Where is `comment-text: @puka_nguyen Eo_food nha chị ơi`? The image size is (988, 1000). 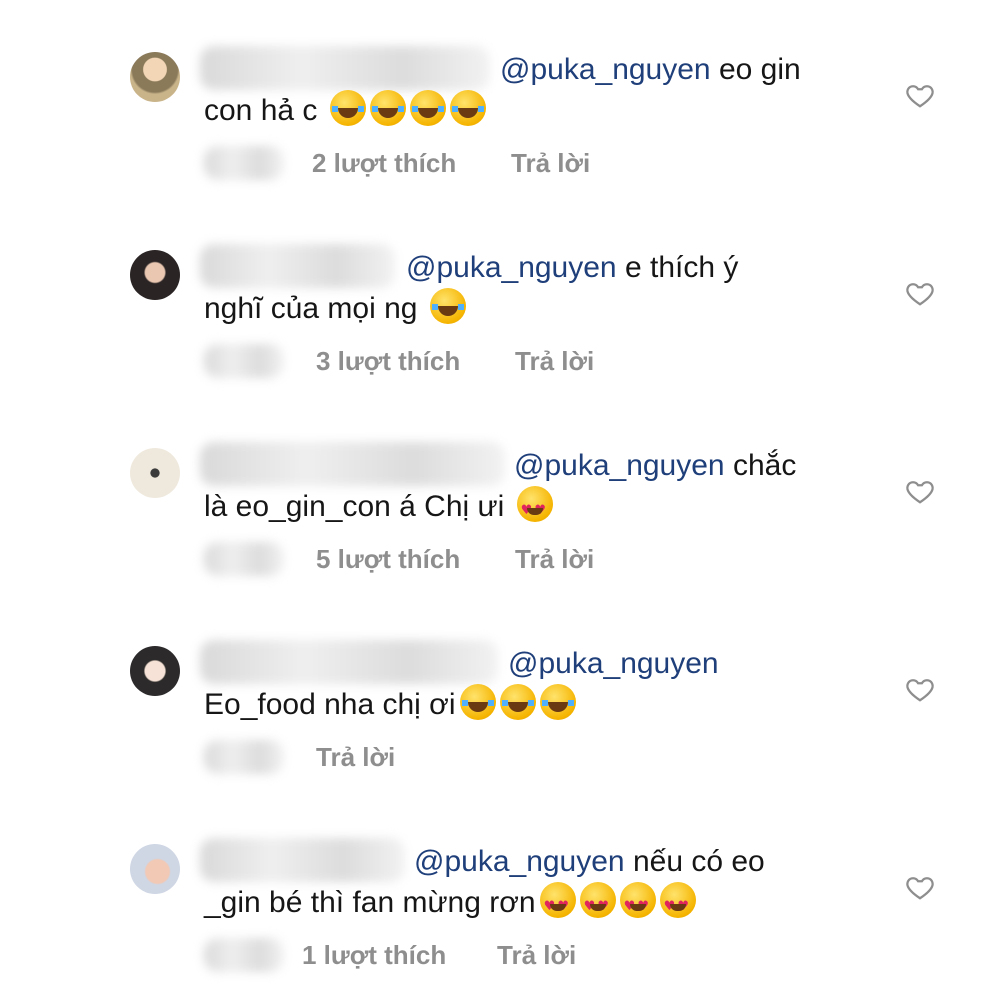
comment-text: @puka_nguyen Eo_food nha chị ơi is located at coordinates (461, 684).